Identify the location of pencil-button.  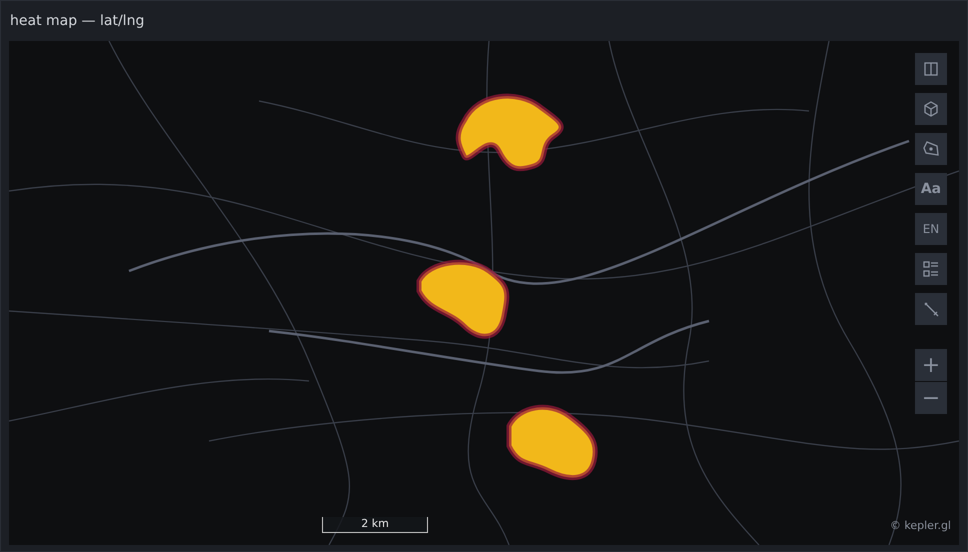
(931, 309).